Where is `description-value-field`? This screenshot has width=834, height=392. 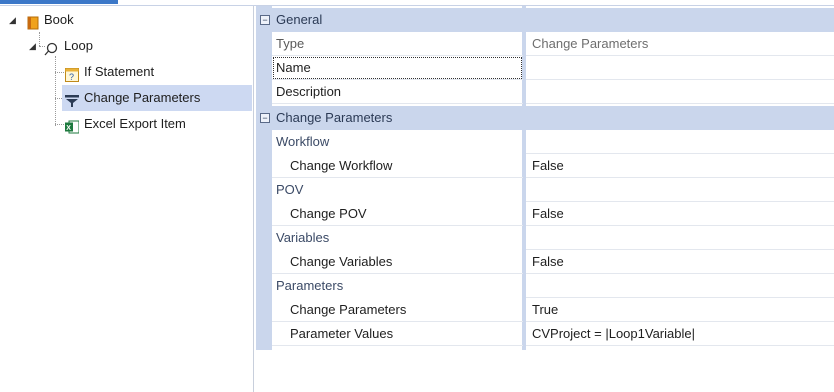 description-value-field is located at coordinates (680, 92).